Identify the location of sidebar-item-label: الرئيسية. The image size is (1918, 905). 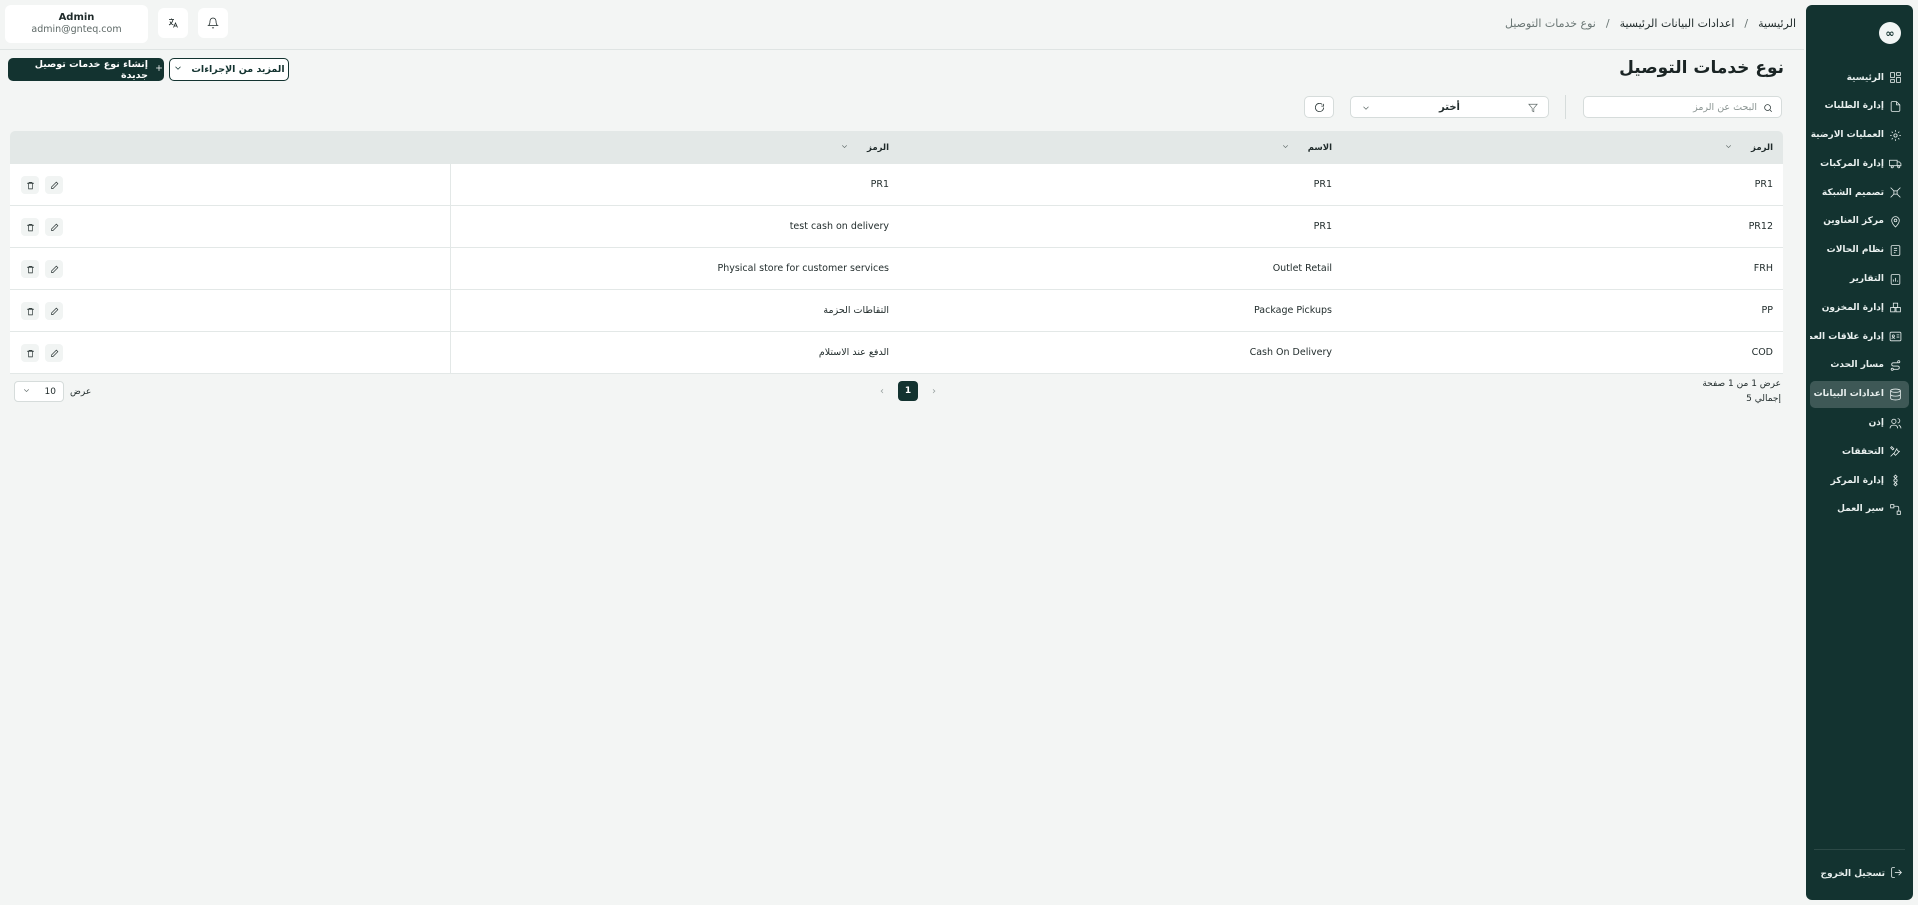
(1865, 77).